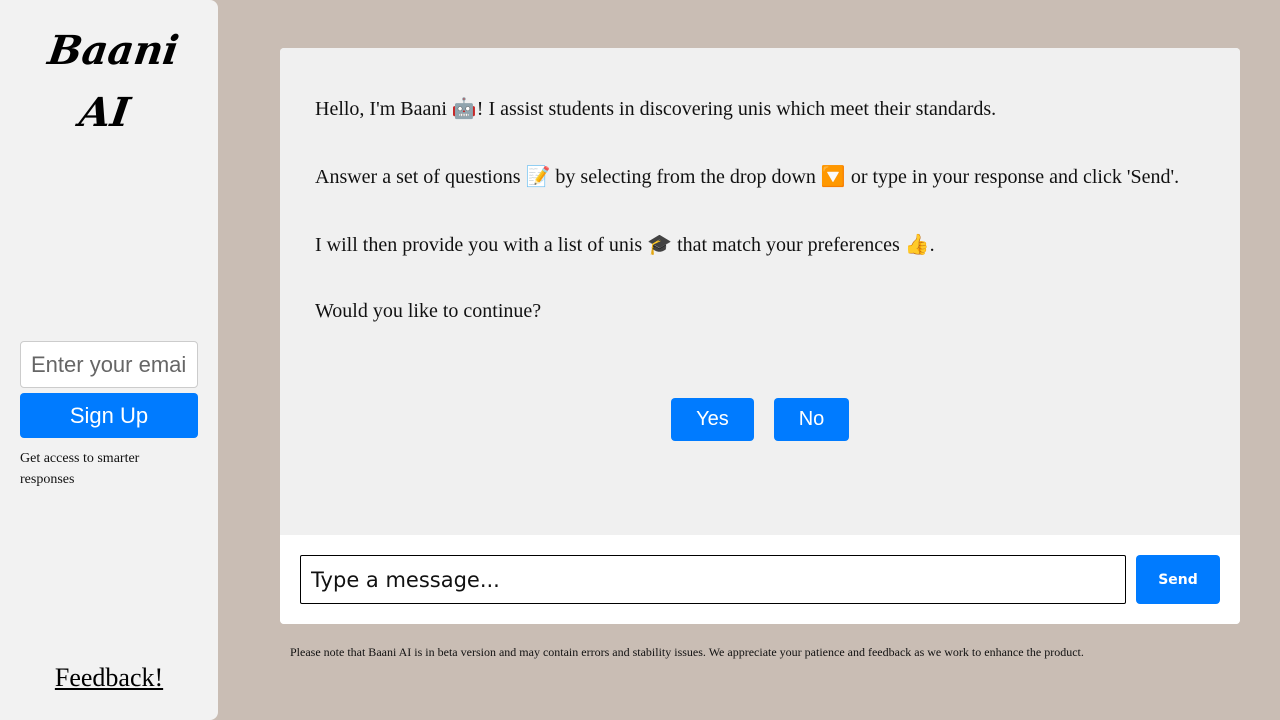  What do you see at coordinates (113, 50) in the screenshot?
I see `logo-line-1: Baani` at bounding box center [113, 50].